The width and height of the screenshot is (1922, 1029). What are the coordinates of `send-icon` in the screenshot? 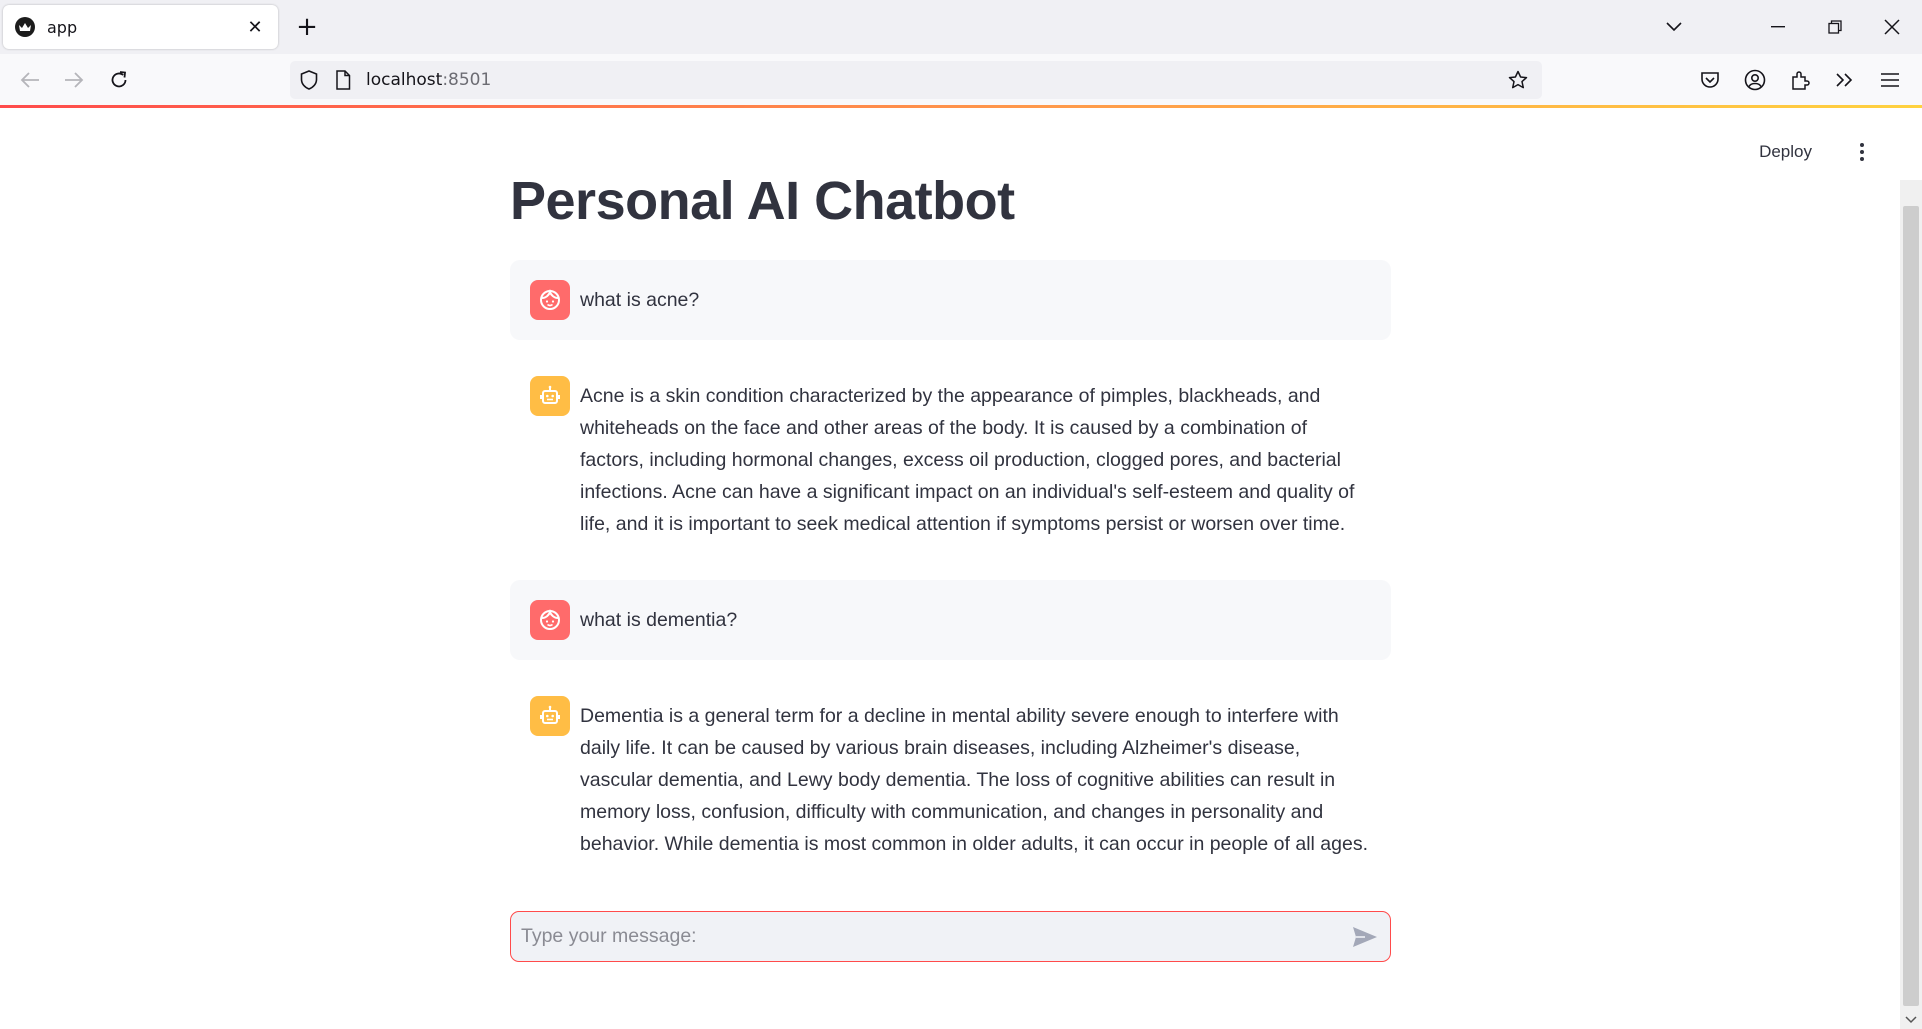 It's located at (1365, 937).